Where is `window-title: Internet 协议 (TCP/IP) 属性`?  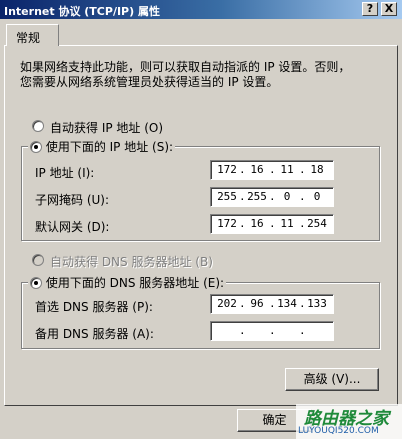
window-title: Internet 协议 (TCP/IP) 属性 is located at coordinates (82, 11).